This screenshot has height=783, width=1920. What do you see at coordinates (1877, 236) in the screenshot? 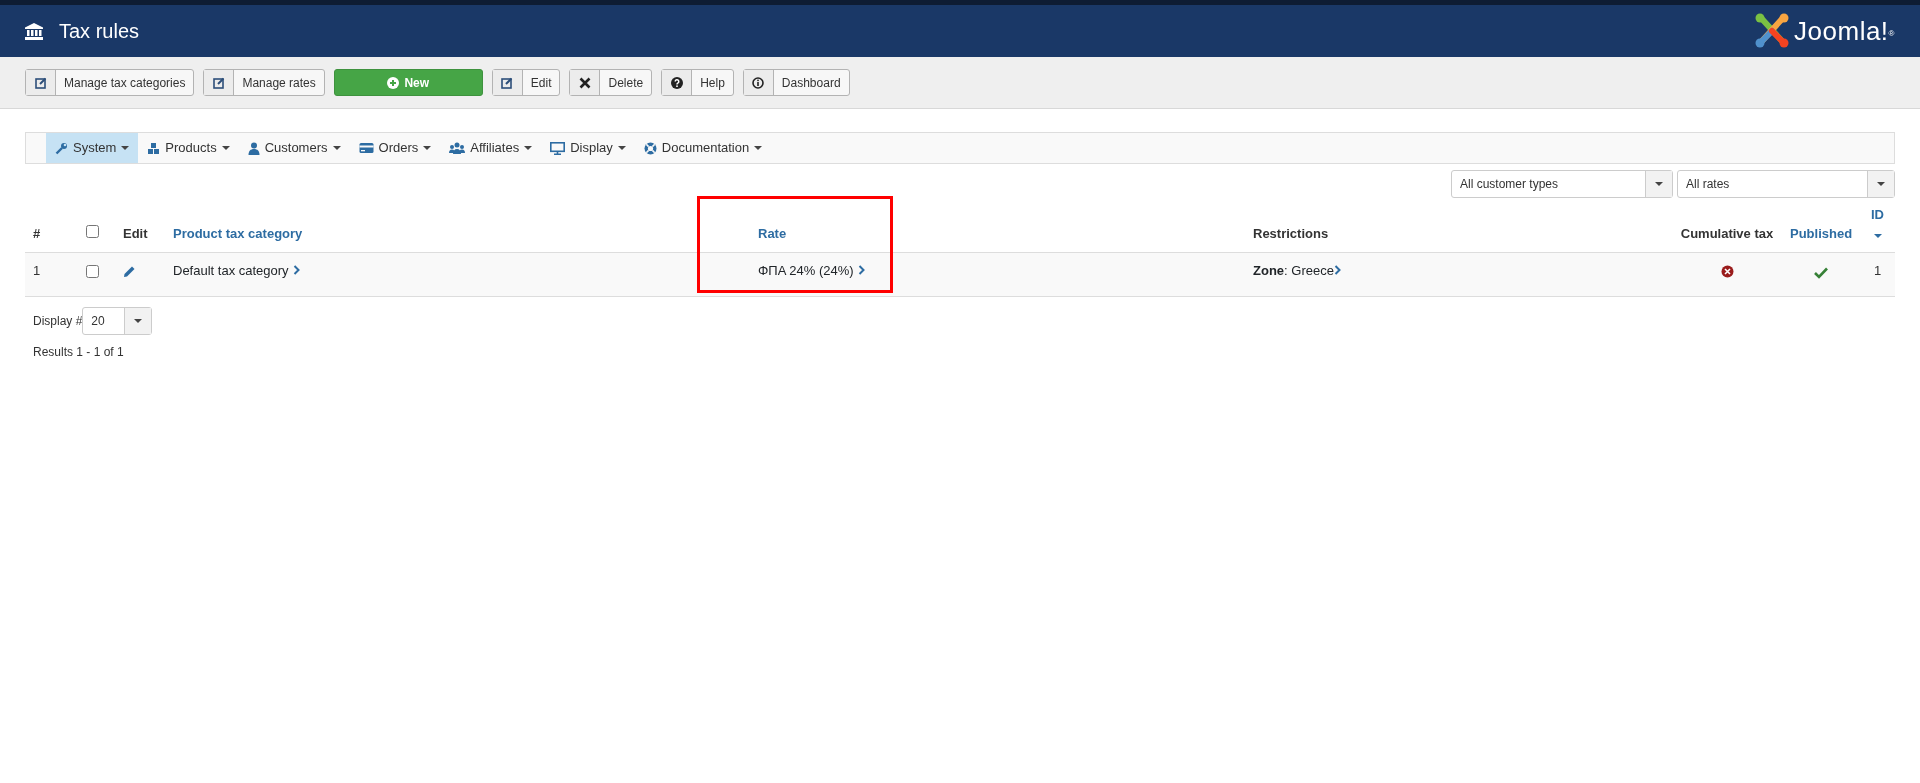
I see `sort-caret-icon` at bounding box center [1877, 236].